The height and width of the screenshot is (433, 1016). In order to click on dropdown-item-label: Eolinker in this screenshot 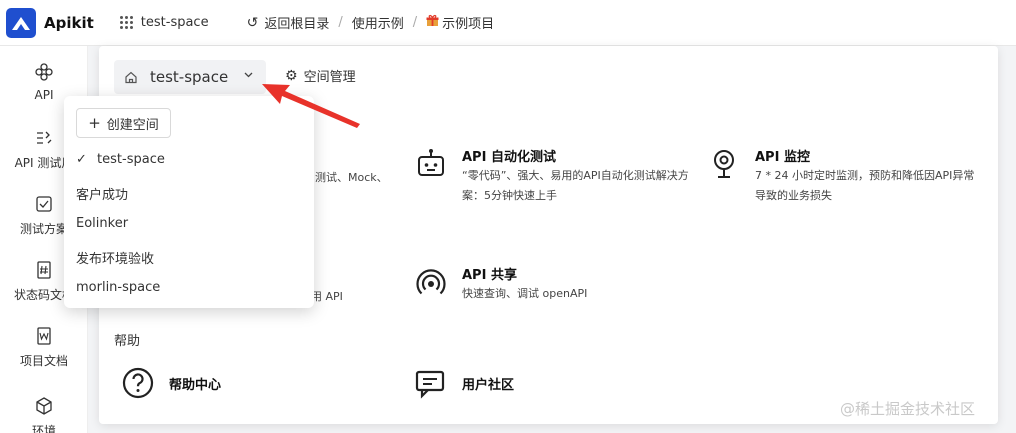, I will do `click(102, 223)`.